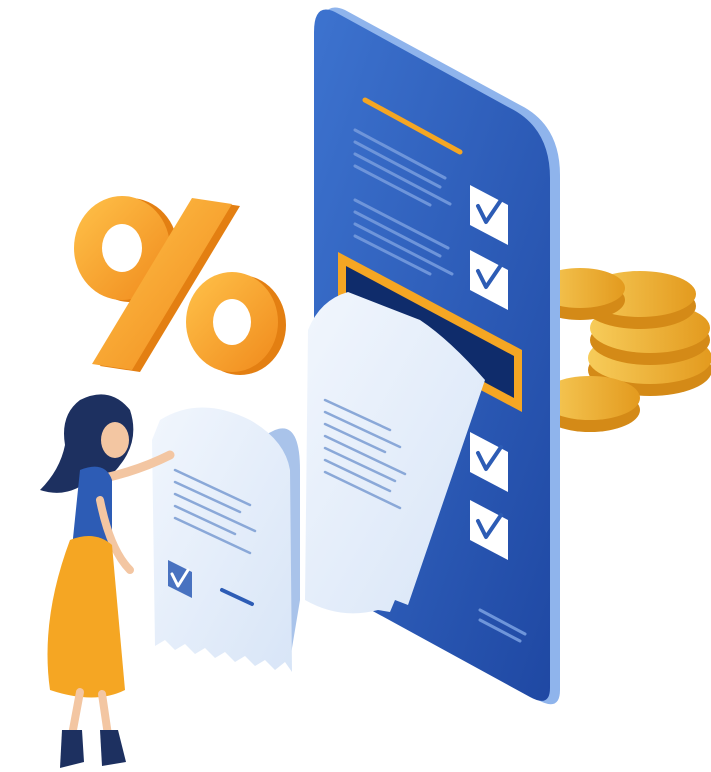  Describe the element at coordinates (180, 285) in the screenshot. I see `percent-icon` at that location.